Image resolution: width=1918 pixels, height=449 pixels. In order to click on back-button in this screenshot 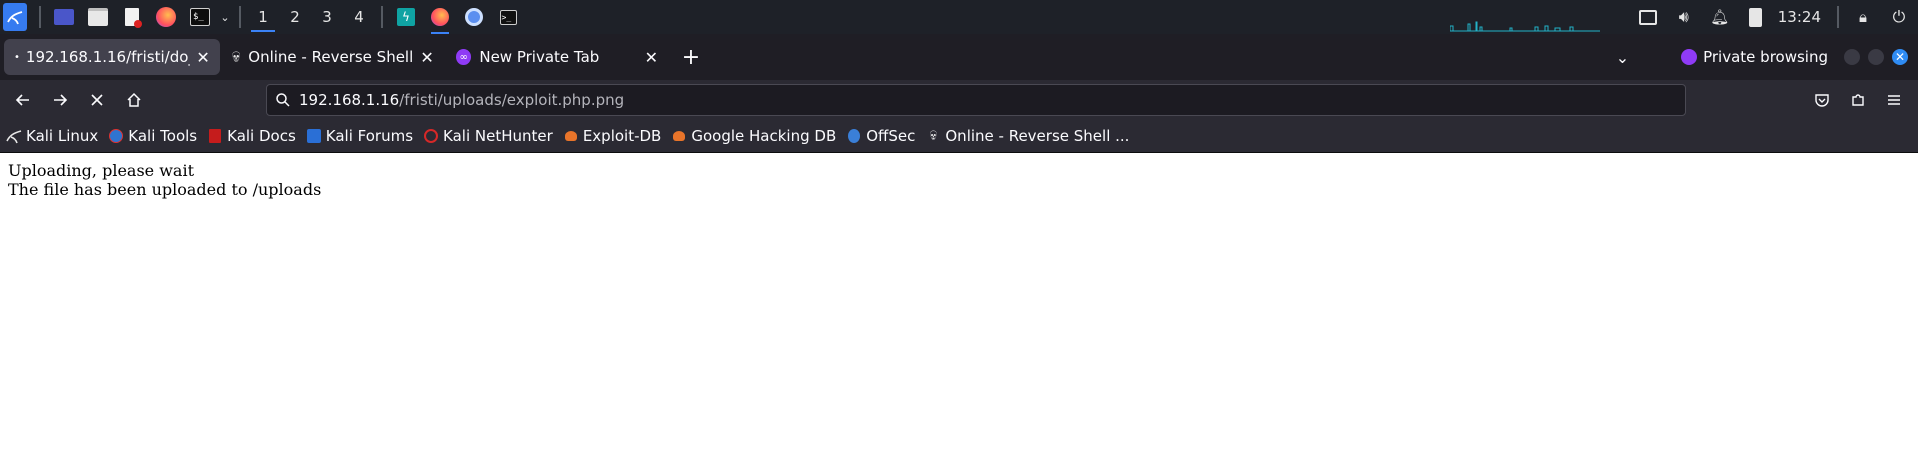, I will do `click(23, 100)`.